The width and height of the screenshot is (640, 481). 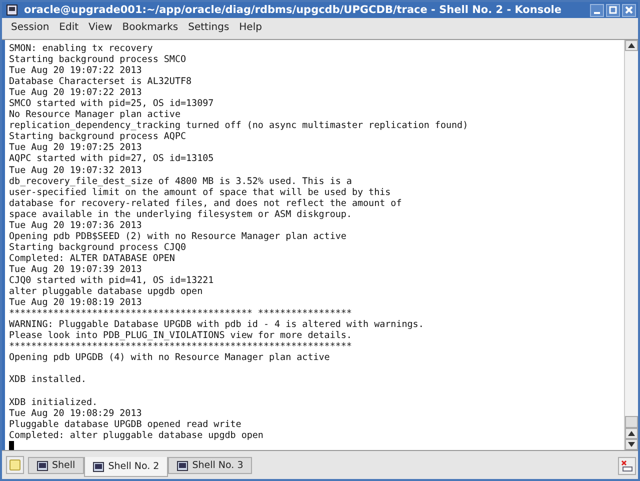 I want to click on close-icon, so click(x=629, y=10).